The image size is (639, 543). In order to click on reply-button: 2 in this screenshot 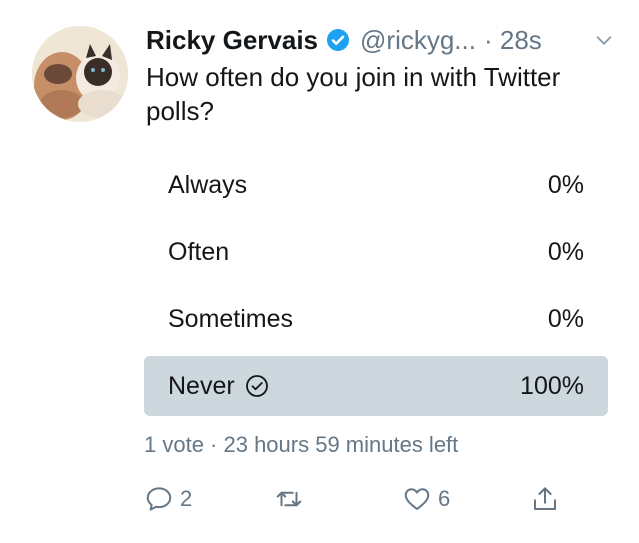, I will do `click(168, 499)`.